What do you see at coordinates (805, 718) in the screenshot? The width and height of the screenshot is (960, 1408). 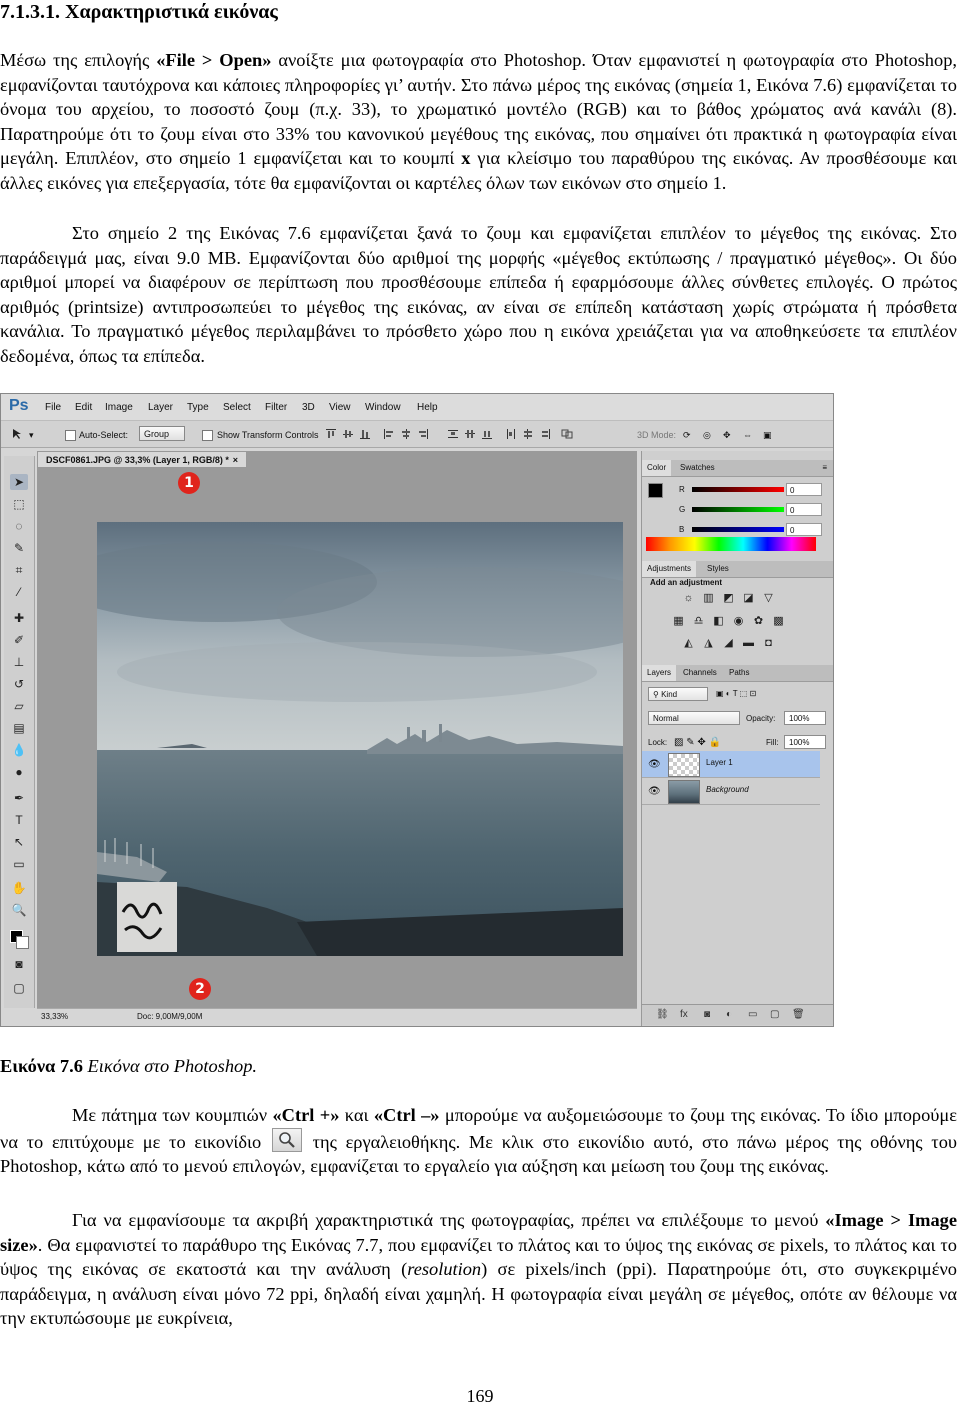 I see `opacity-input: 100%` at bounding box center [805, 718].